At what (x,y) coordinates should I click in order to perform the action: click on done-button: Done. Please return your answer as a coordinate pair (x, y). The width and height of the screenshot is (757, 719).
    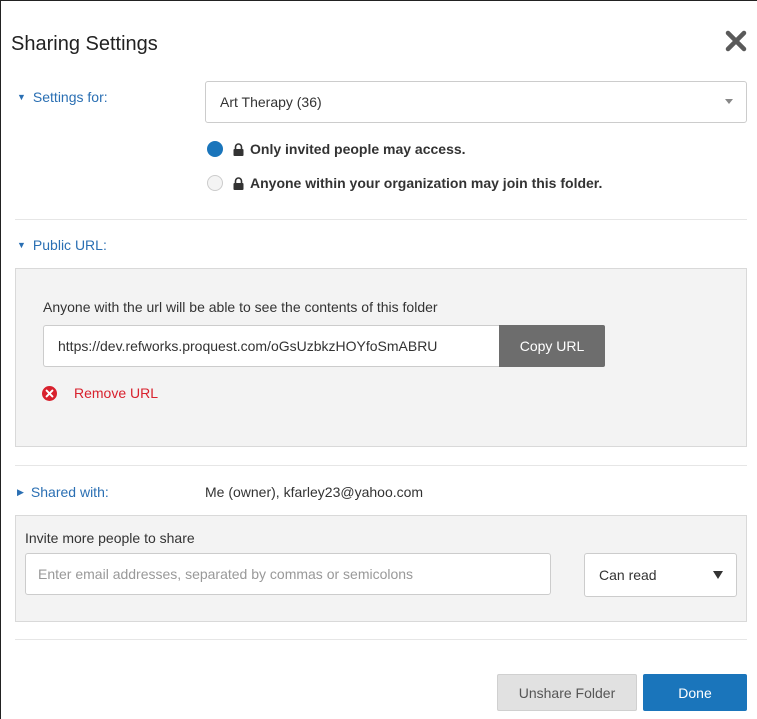
    Looking at the image, I should click on (695, 692).